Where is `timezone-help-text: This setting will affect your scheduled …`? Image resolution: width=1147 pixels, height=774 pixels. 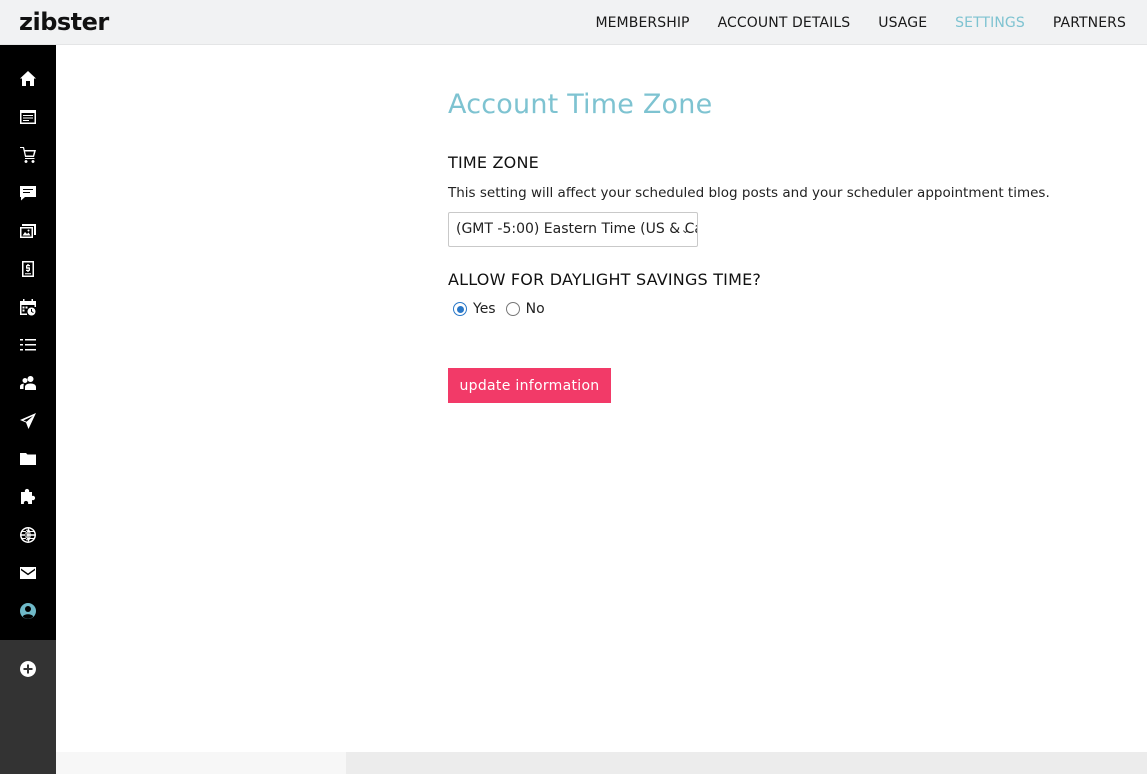 timezone-help-text: This setting will affect your scheduled … is located at coordinates (749, 193).